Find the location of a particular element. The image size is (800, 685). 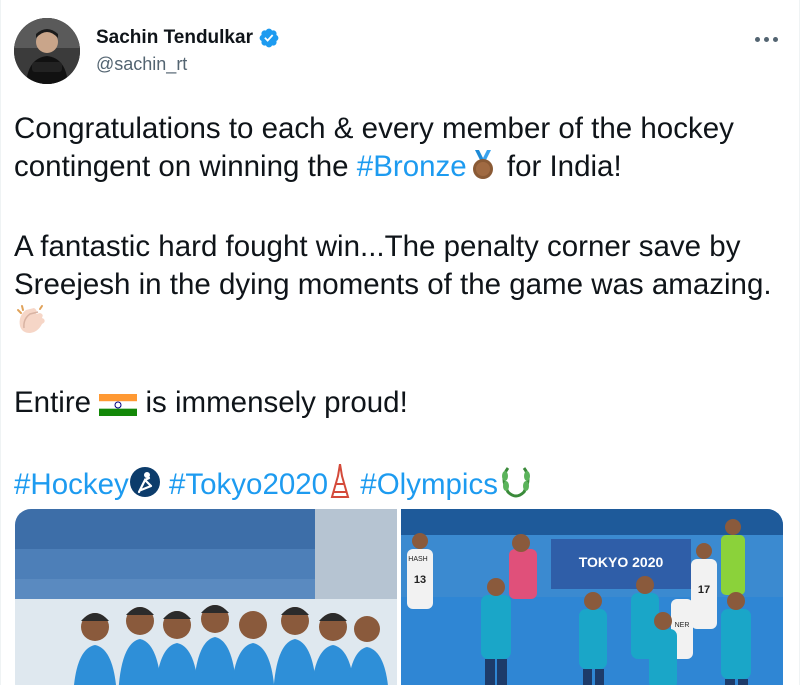

india-flag-emoji is located at coordinates (118, 407).